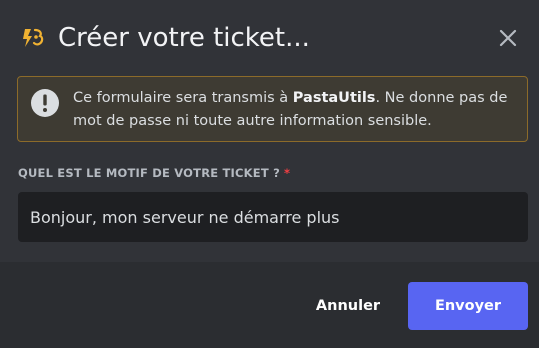 The image size is (539, 348). I want to click on notice-app-name: PastaUtils, so click(334, 98).